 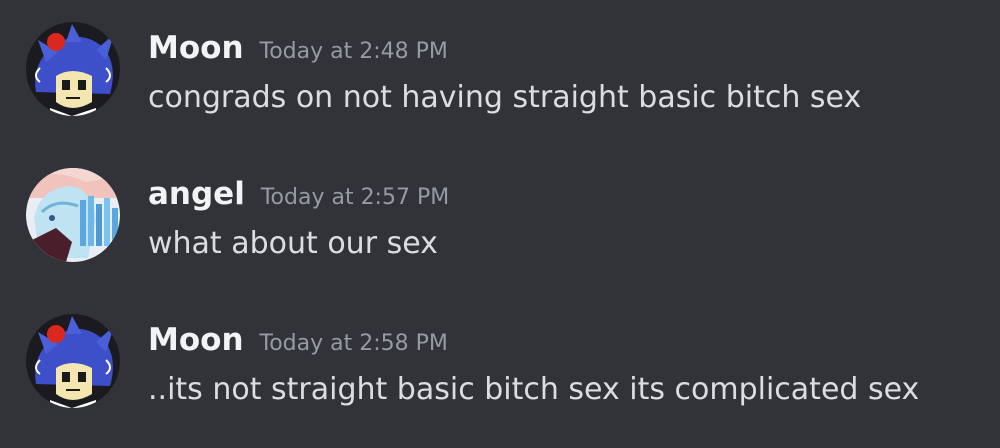 I want to click on message-header: Moon Today at 2:58 PM, so click(x=298, y=340).